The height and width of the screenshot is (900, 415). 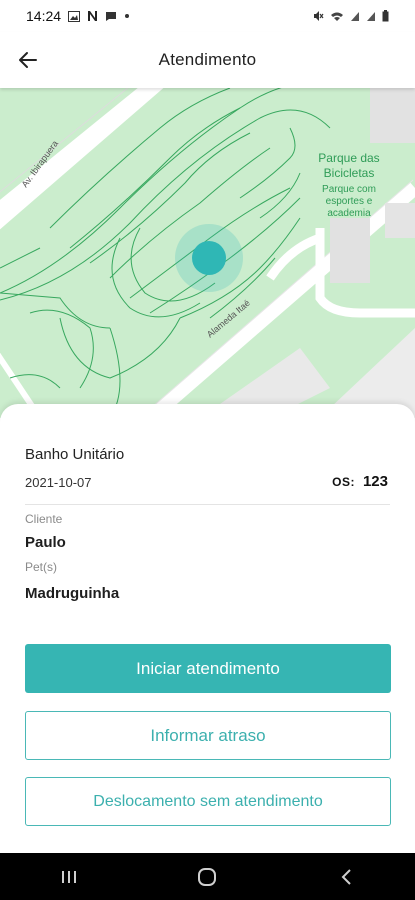 I want to click on pets-label: Pet(s), so click(x=41, y=567).